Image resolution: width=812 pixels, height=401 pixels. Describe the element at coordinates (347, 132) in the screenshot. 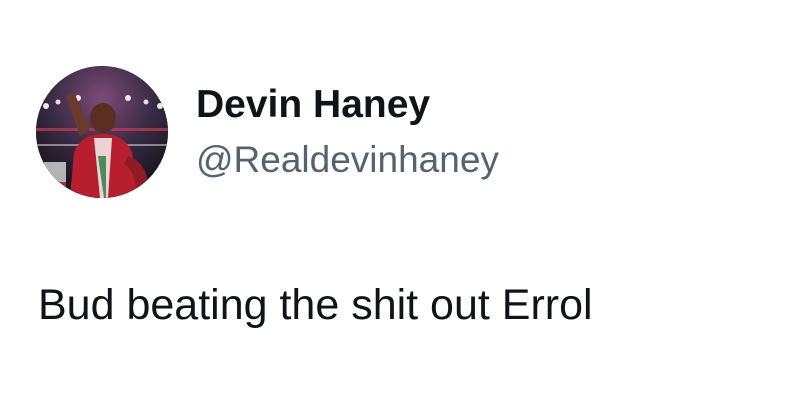

I see `author-info: Devin Haney @Realdevinhaney` at that location.